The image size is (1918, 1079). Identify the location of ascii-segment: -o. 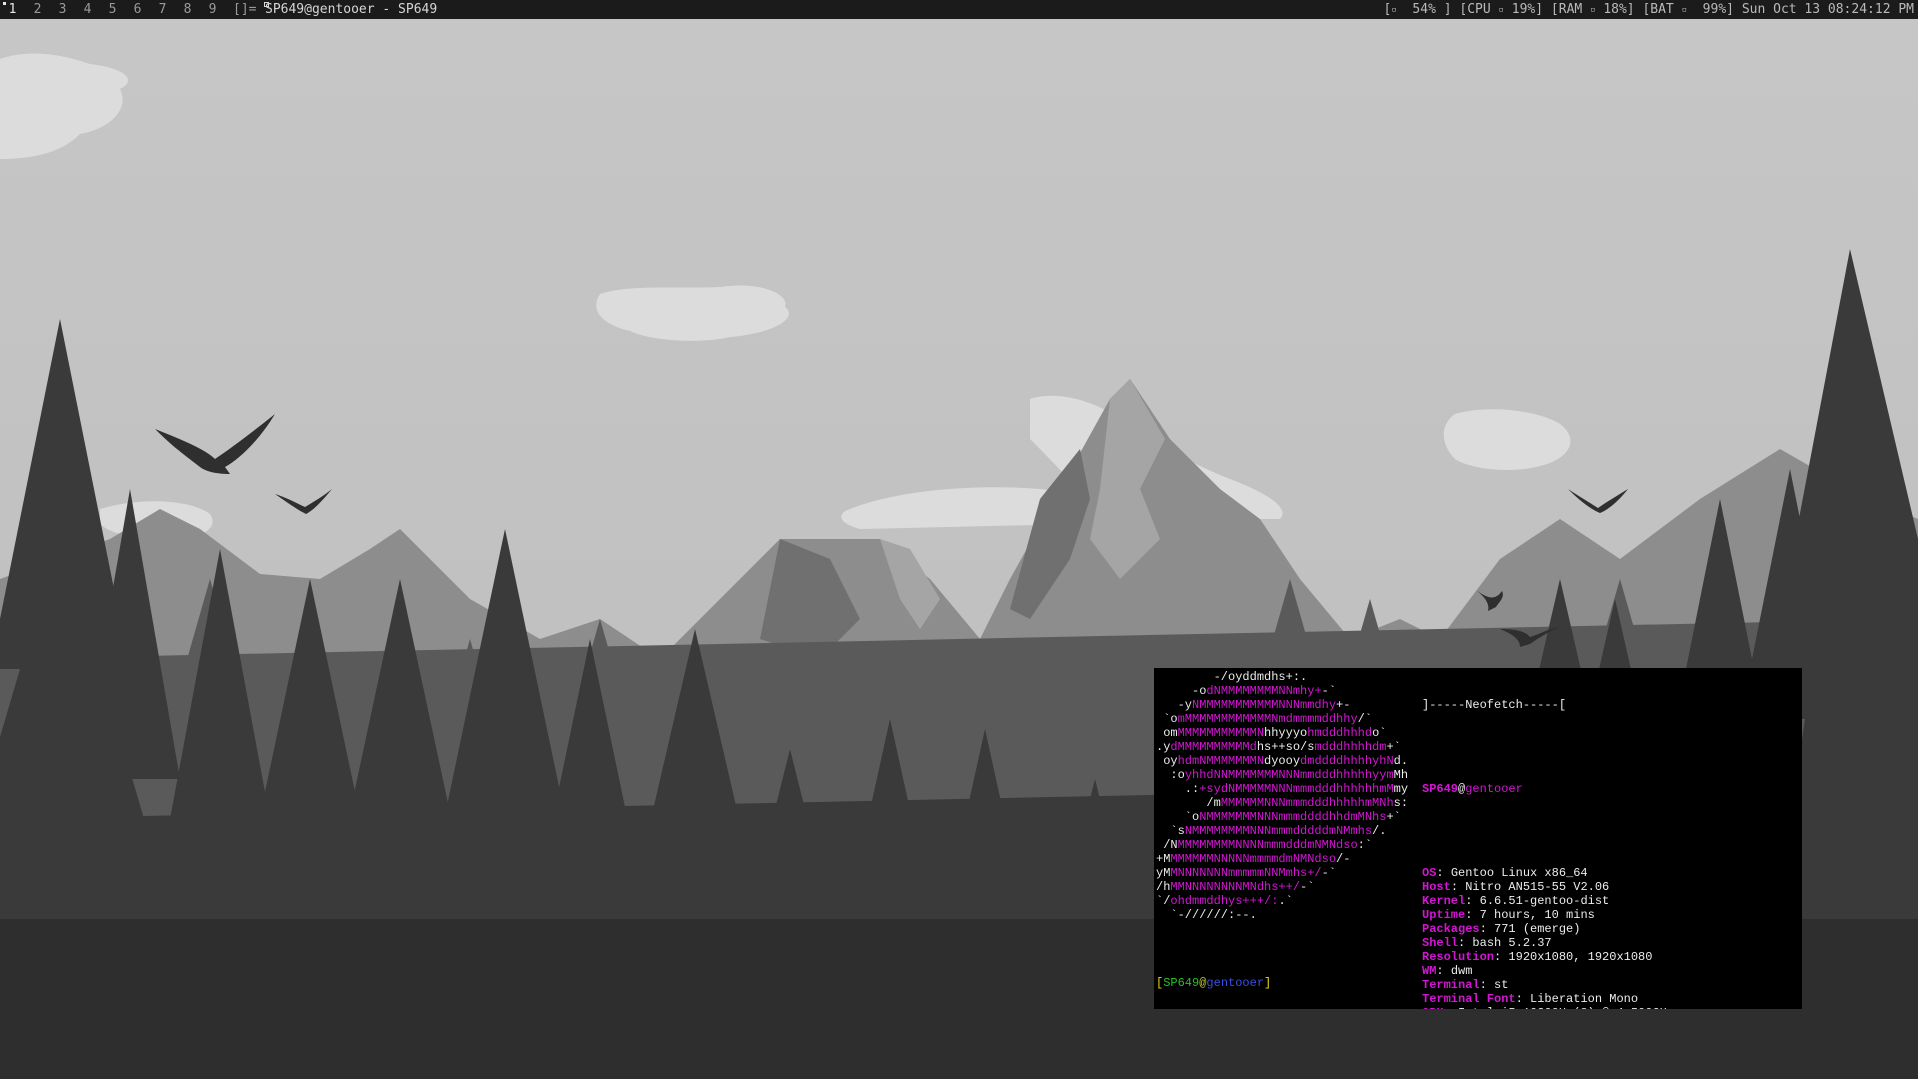
(1181, 691).